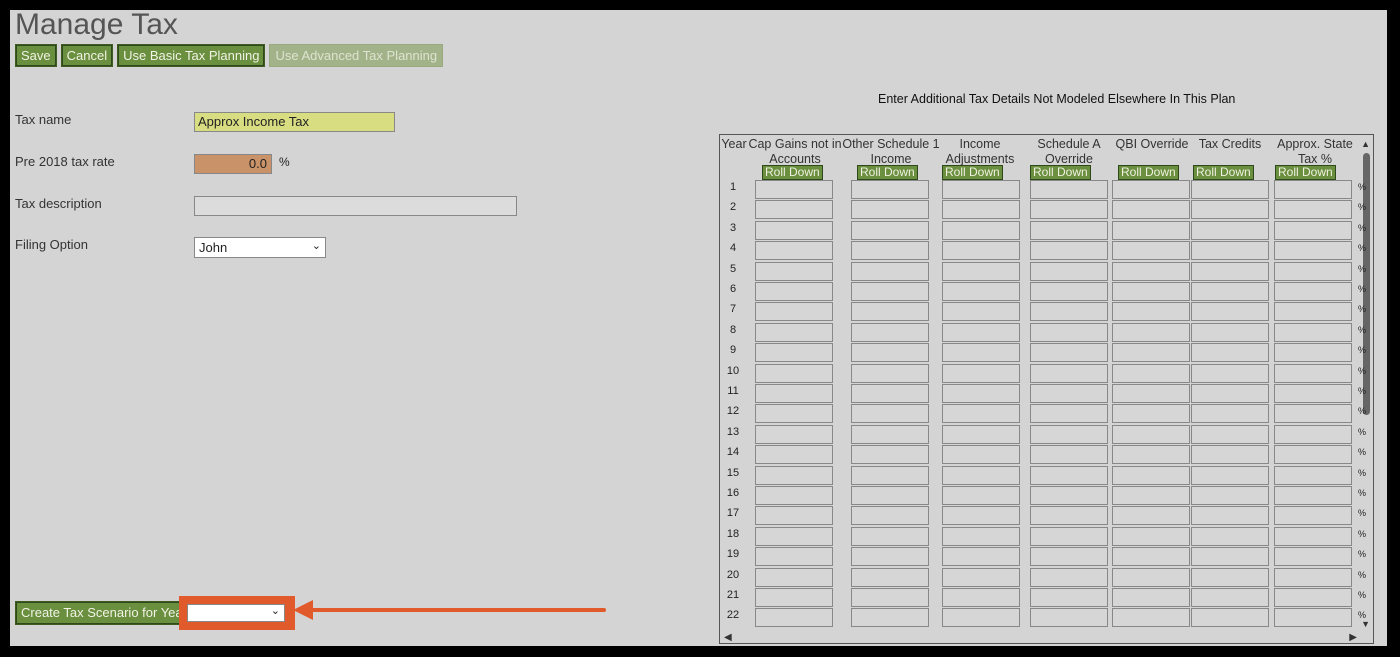 The height and width of the screenshot is (657, 1400). Describe the element at coordinates (191, 55) in the screenshot. I see `basic-tax-planning-button: Use Basic Tax Planning` at that location.